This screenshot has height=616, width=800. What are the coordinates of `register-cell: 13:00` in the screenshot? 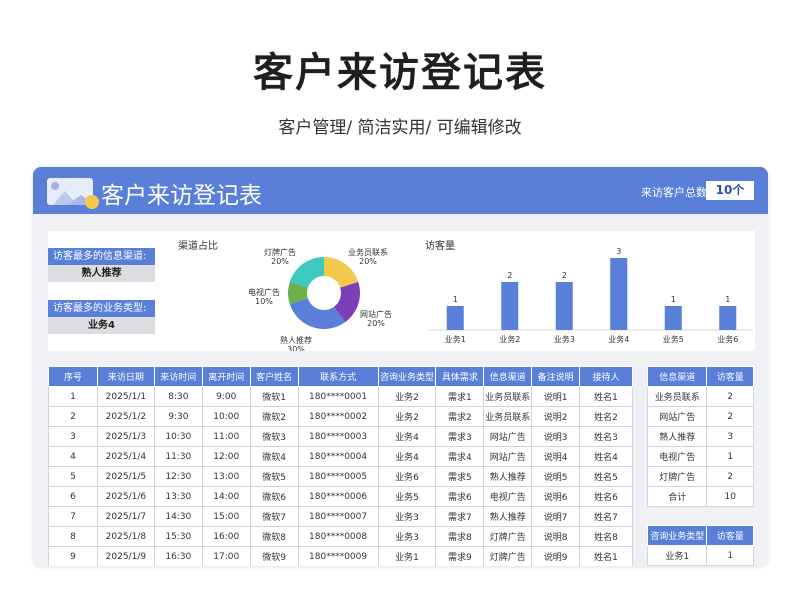 It's located at (226, 476).